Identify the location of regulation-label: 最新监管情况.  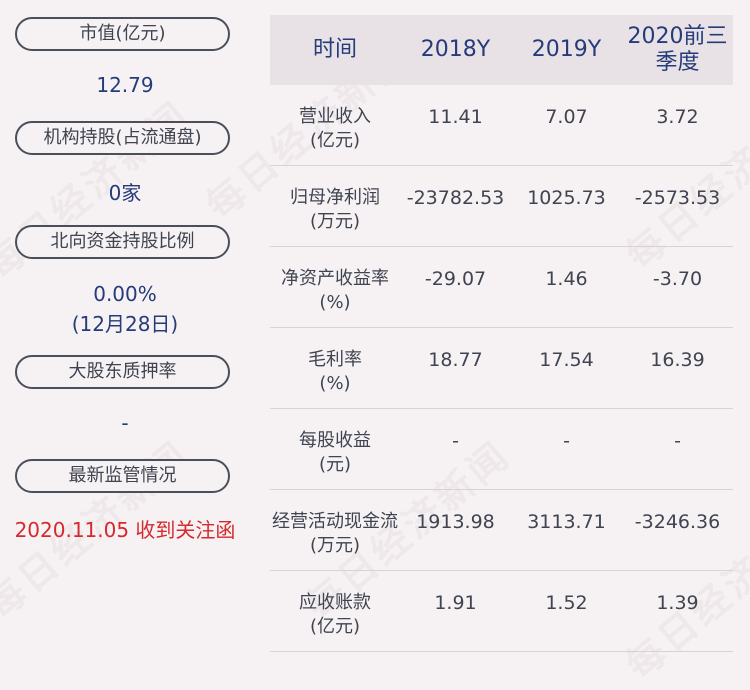
(122, 476).